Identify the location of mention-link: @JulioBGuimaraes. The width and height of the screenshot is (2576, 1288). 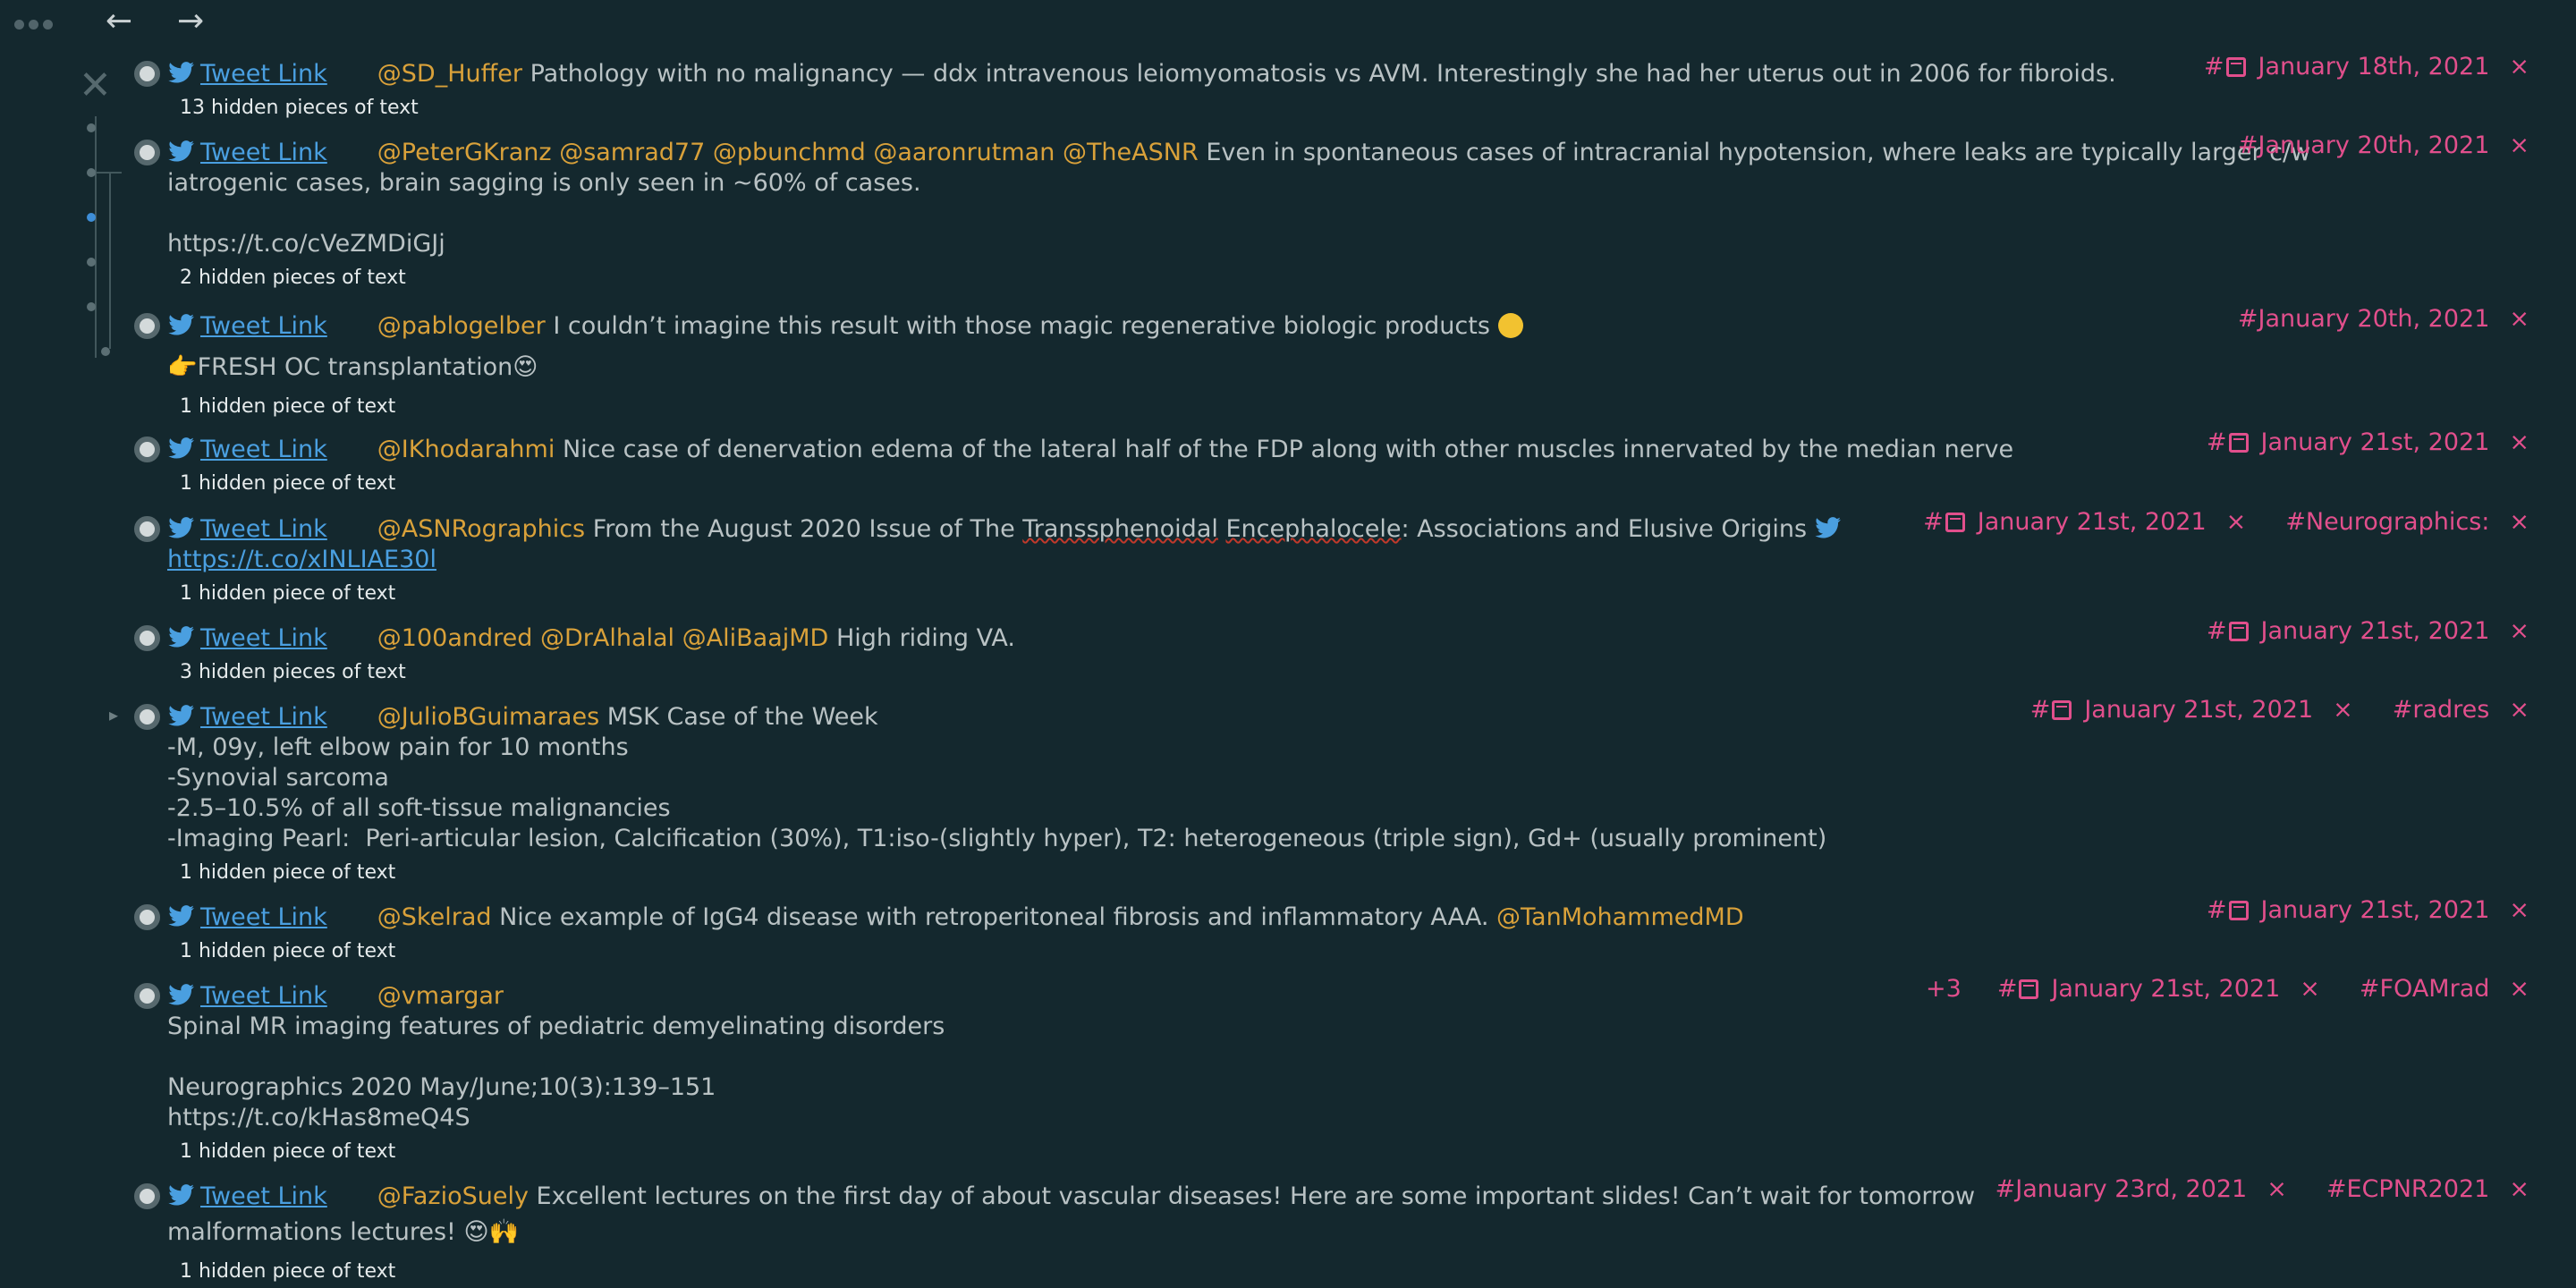
(488, 717).